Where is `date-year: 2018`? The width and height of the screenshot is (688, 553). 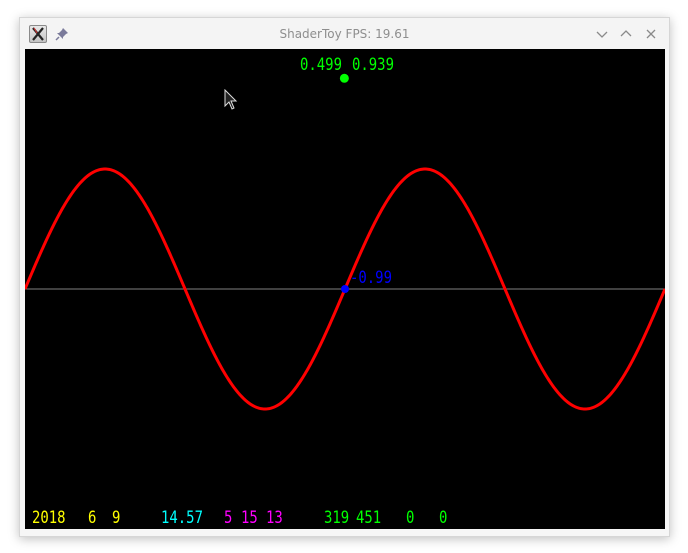 date-year: 2018 is located at coordinates (49, 518).